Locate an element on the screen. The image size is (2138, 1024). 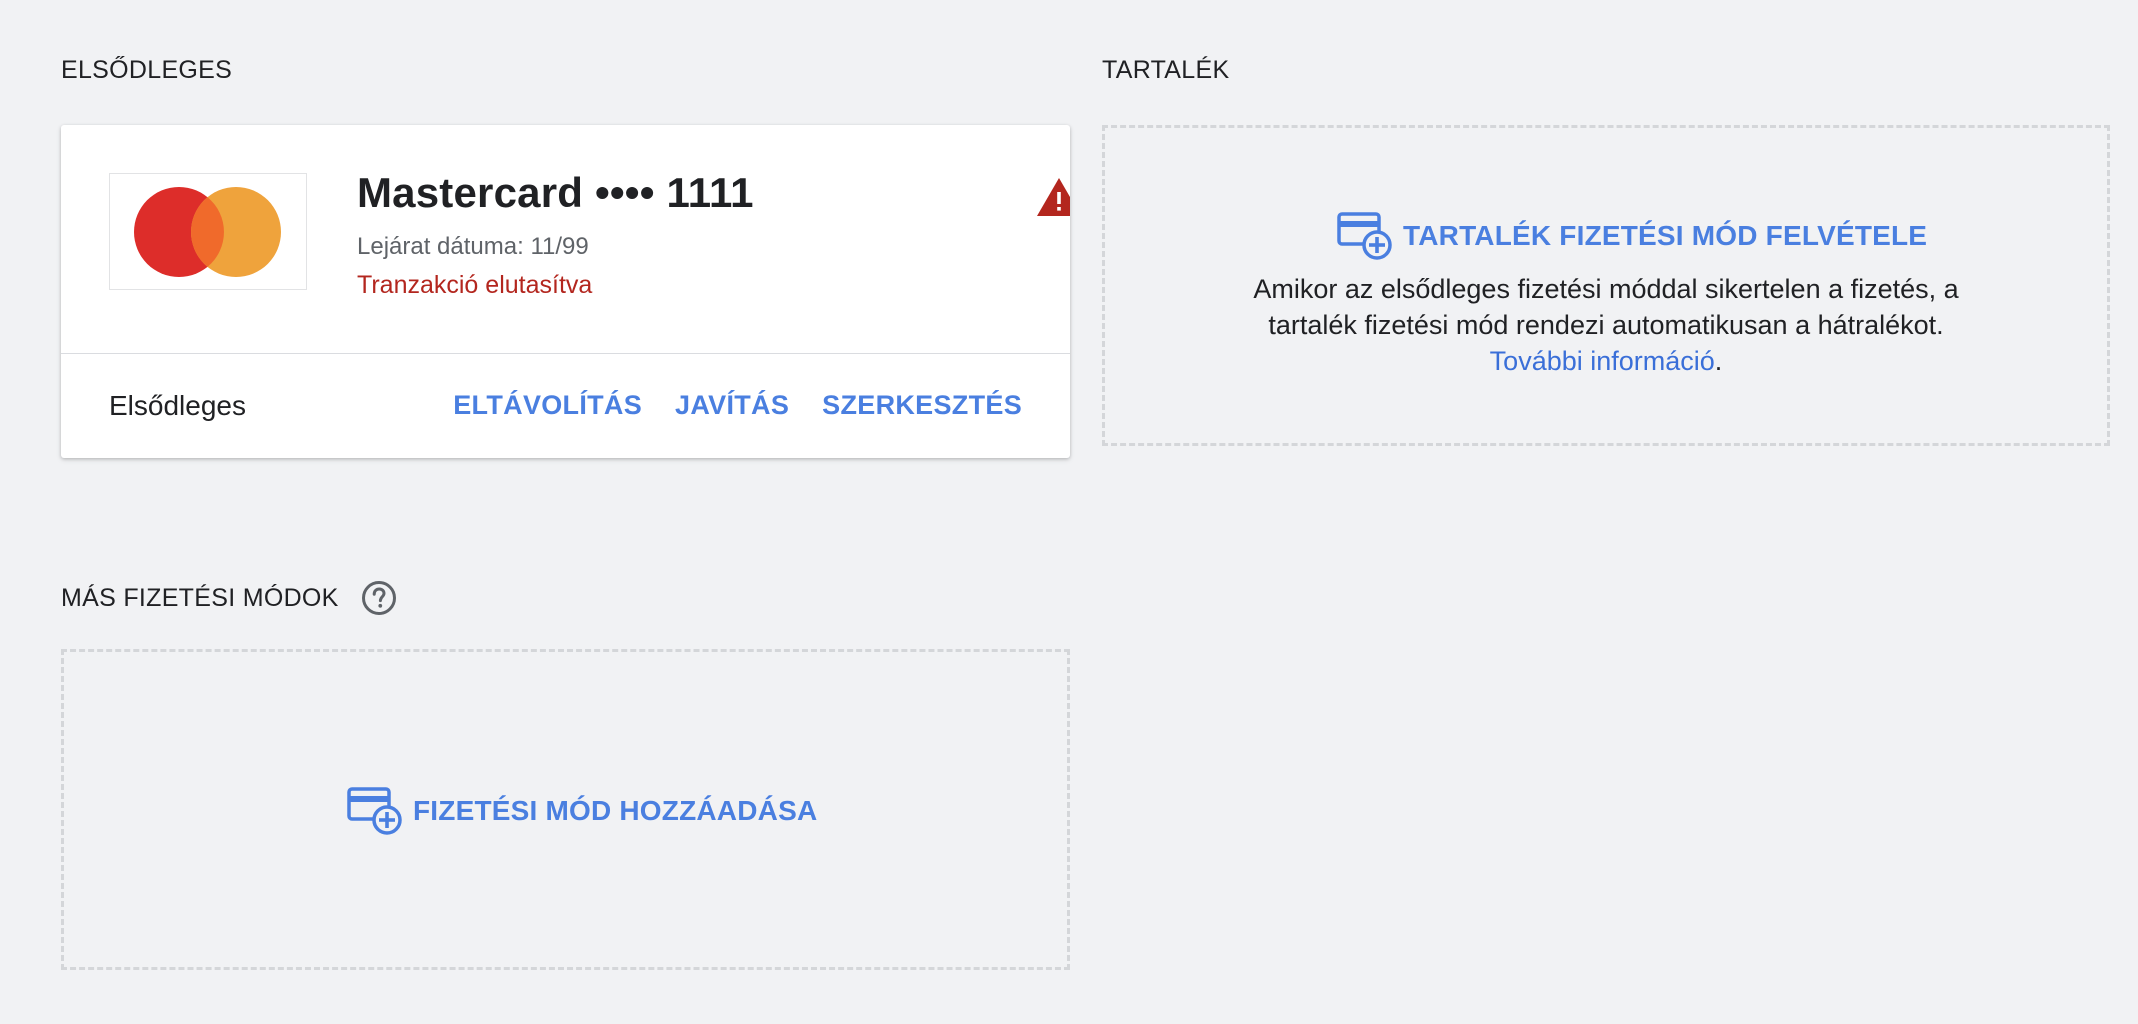
card-actions: ELTÁVOLÍTÁS JAVÍTÁS SZERKESZTÉS is located at coordinates (737, 405).